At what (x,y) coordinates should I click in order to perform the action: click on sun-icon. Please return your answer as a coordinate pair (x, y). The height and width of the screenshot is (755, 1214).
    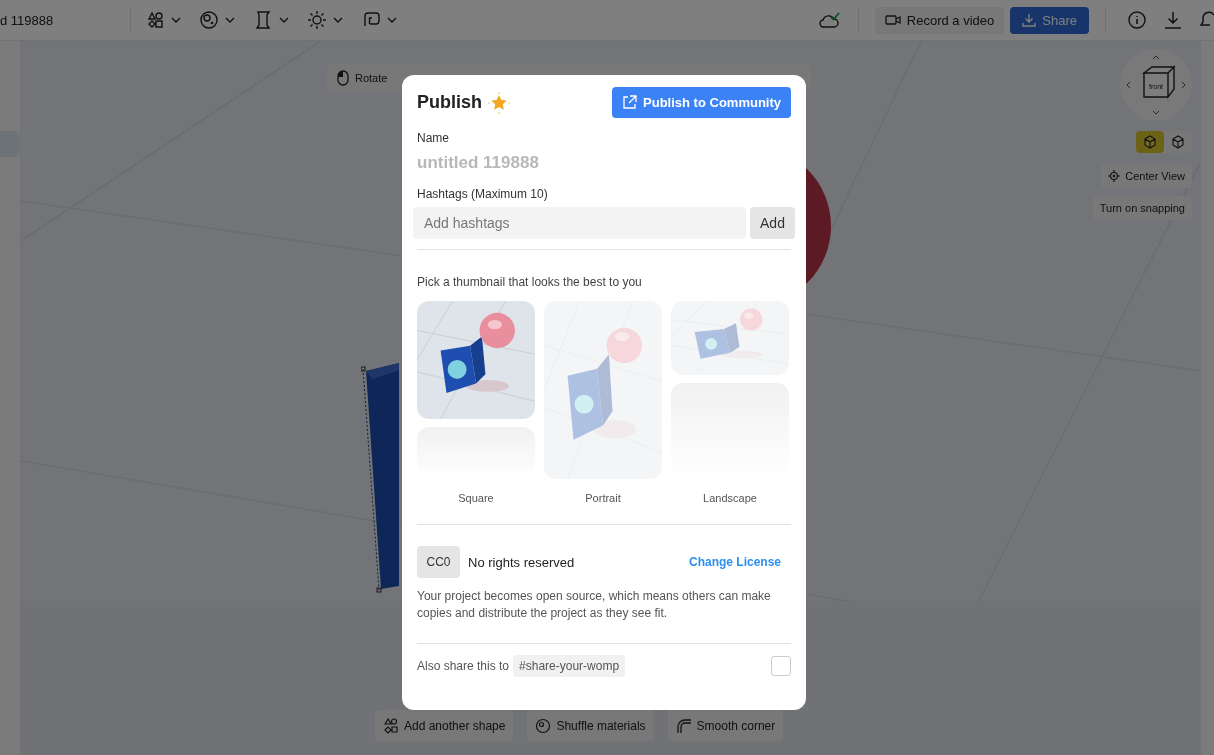
    Looking at the image, I should click on (317, 20).